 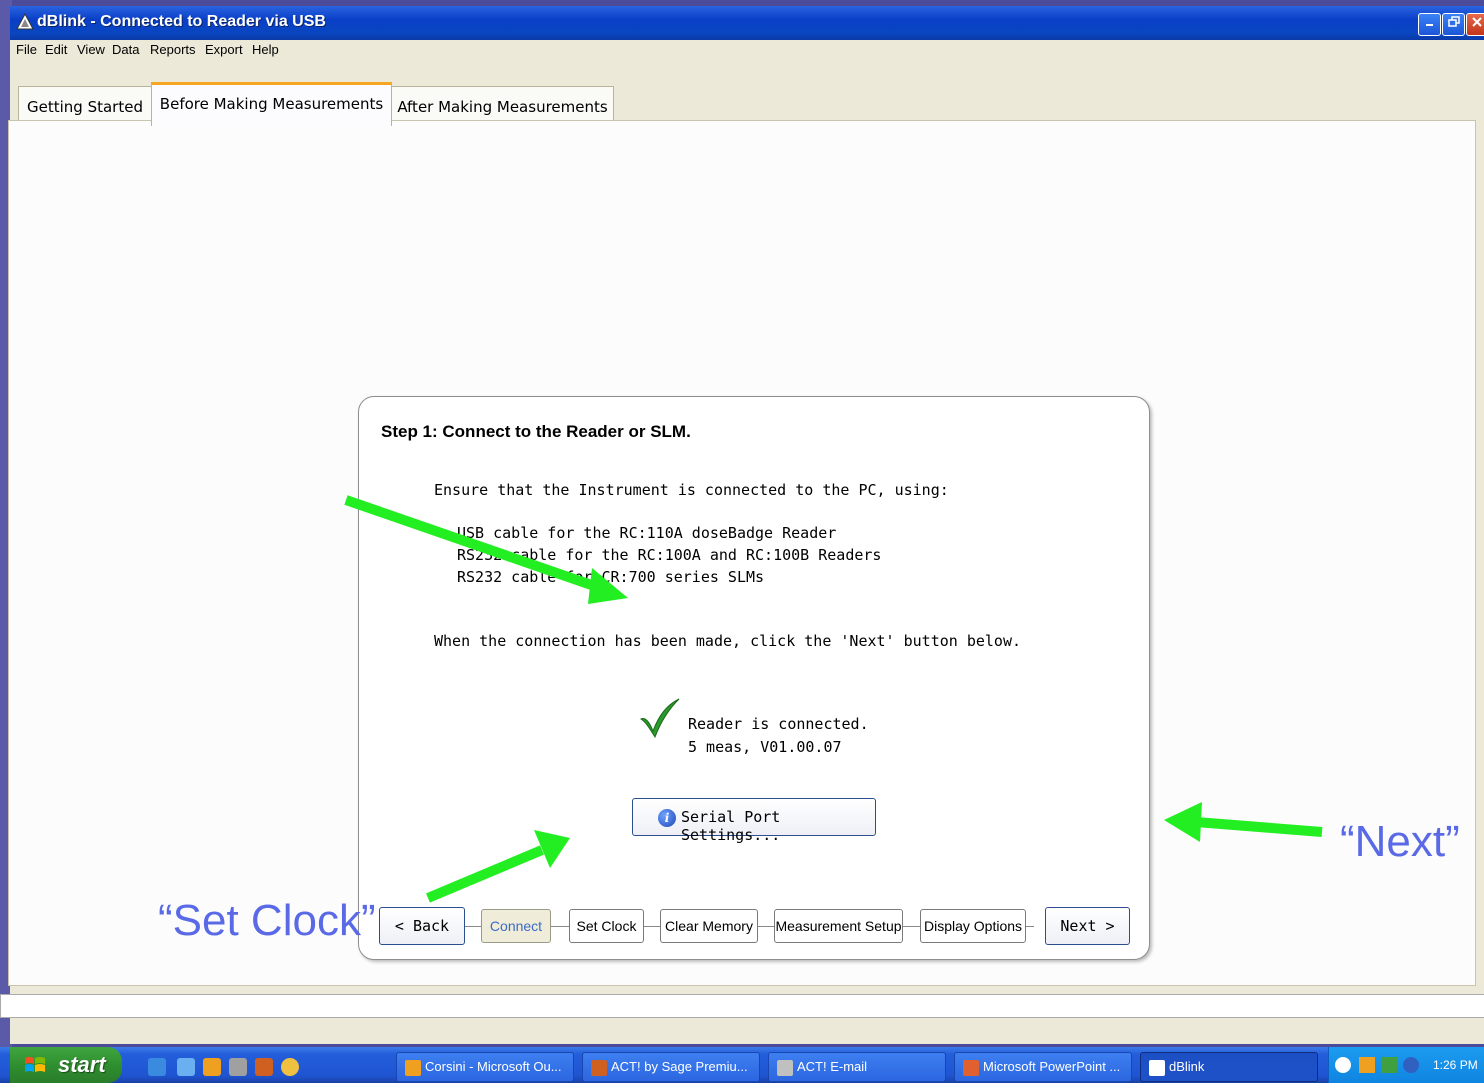 What do you see at coordinates (1411, 1065) in the screenshot?
I see `tray-network-icon` at bounding box center [1411, 1065].